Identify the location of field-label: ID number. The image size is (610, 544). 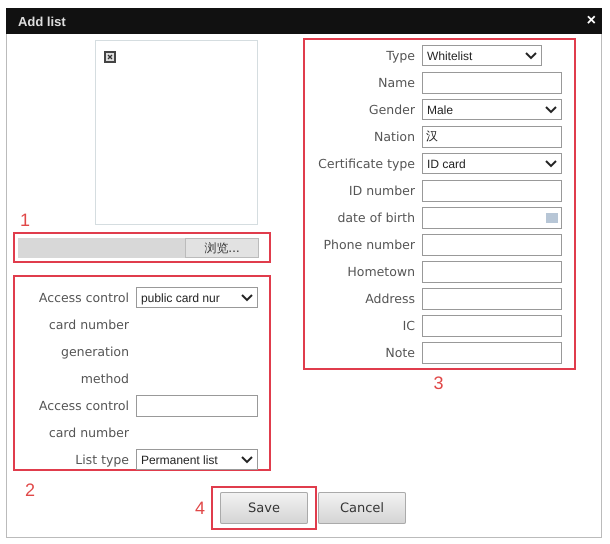
(381, 190).